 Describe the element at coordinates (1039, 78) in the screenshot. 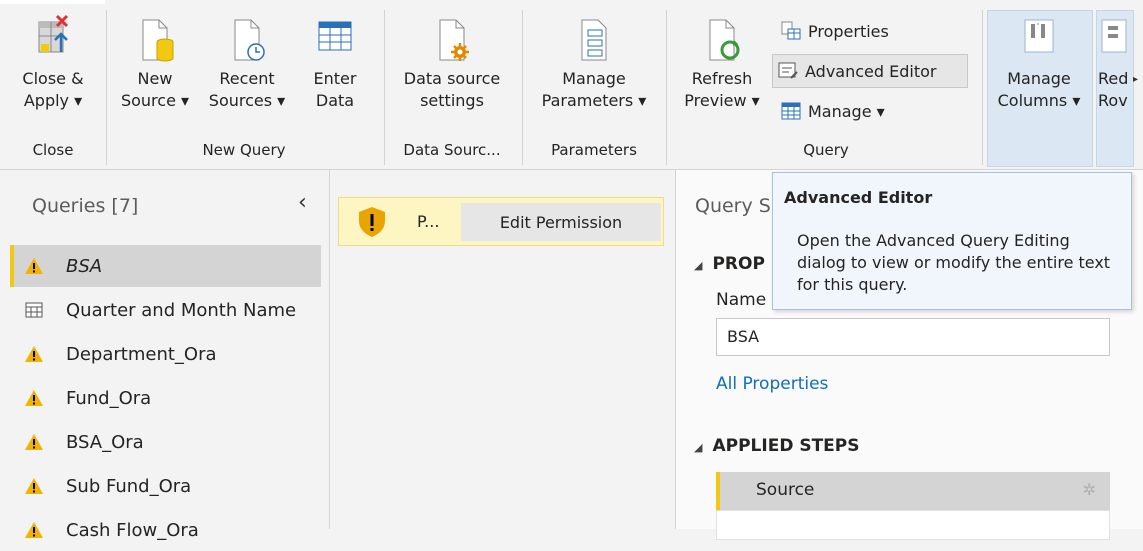

I see `manage-columns-line1: Manage` at that location.